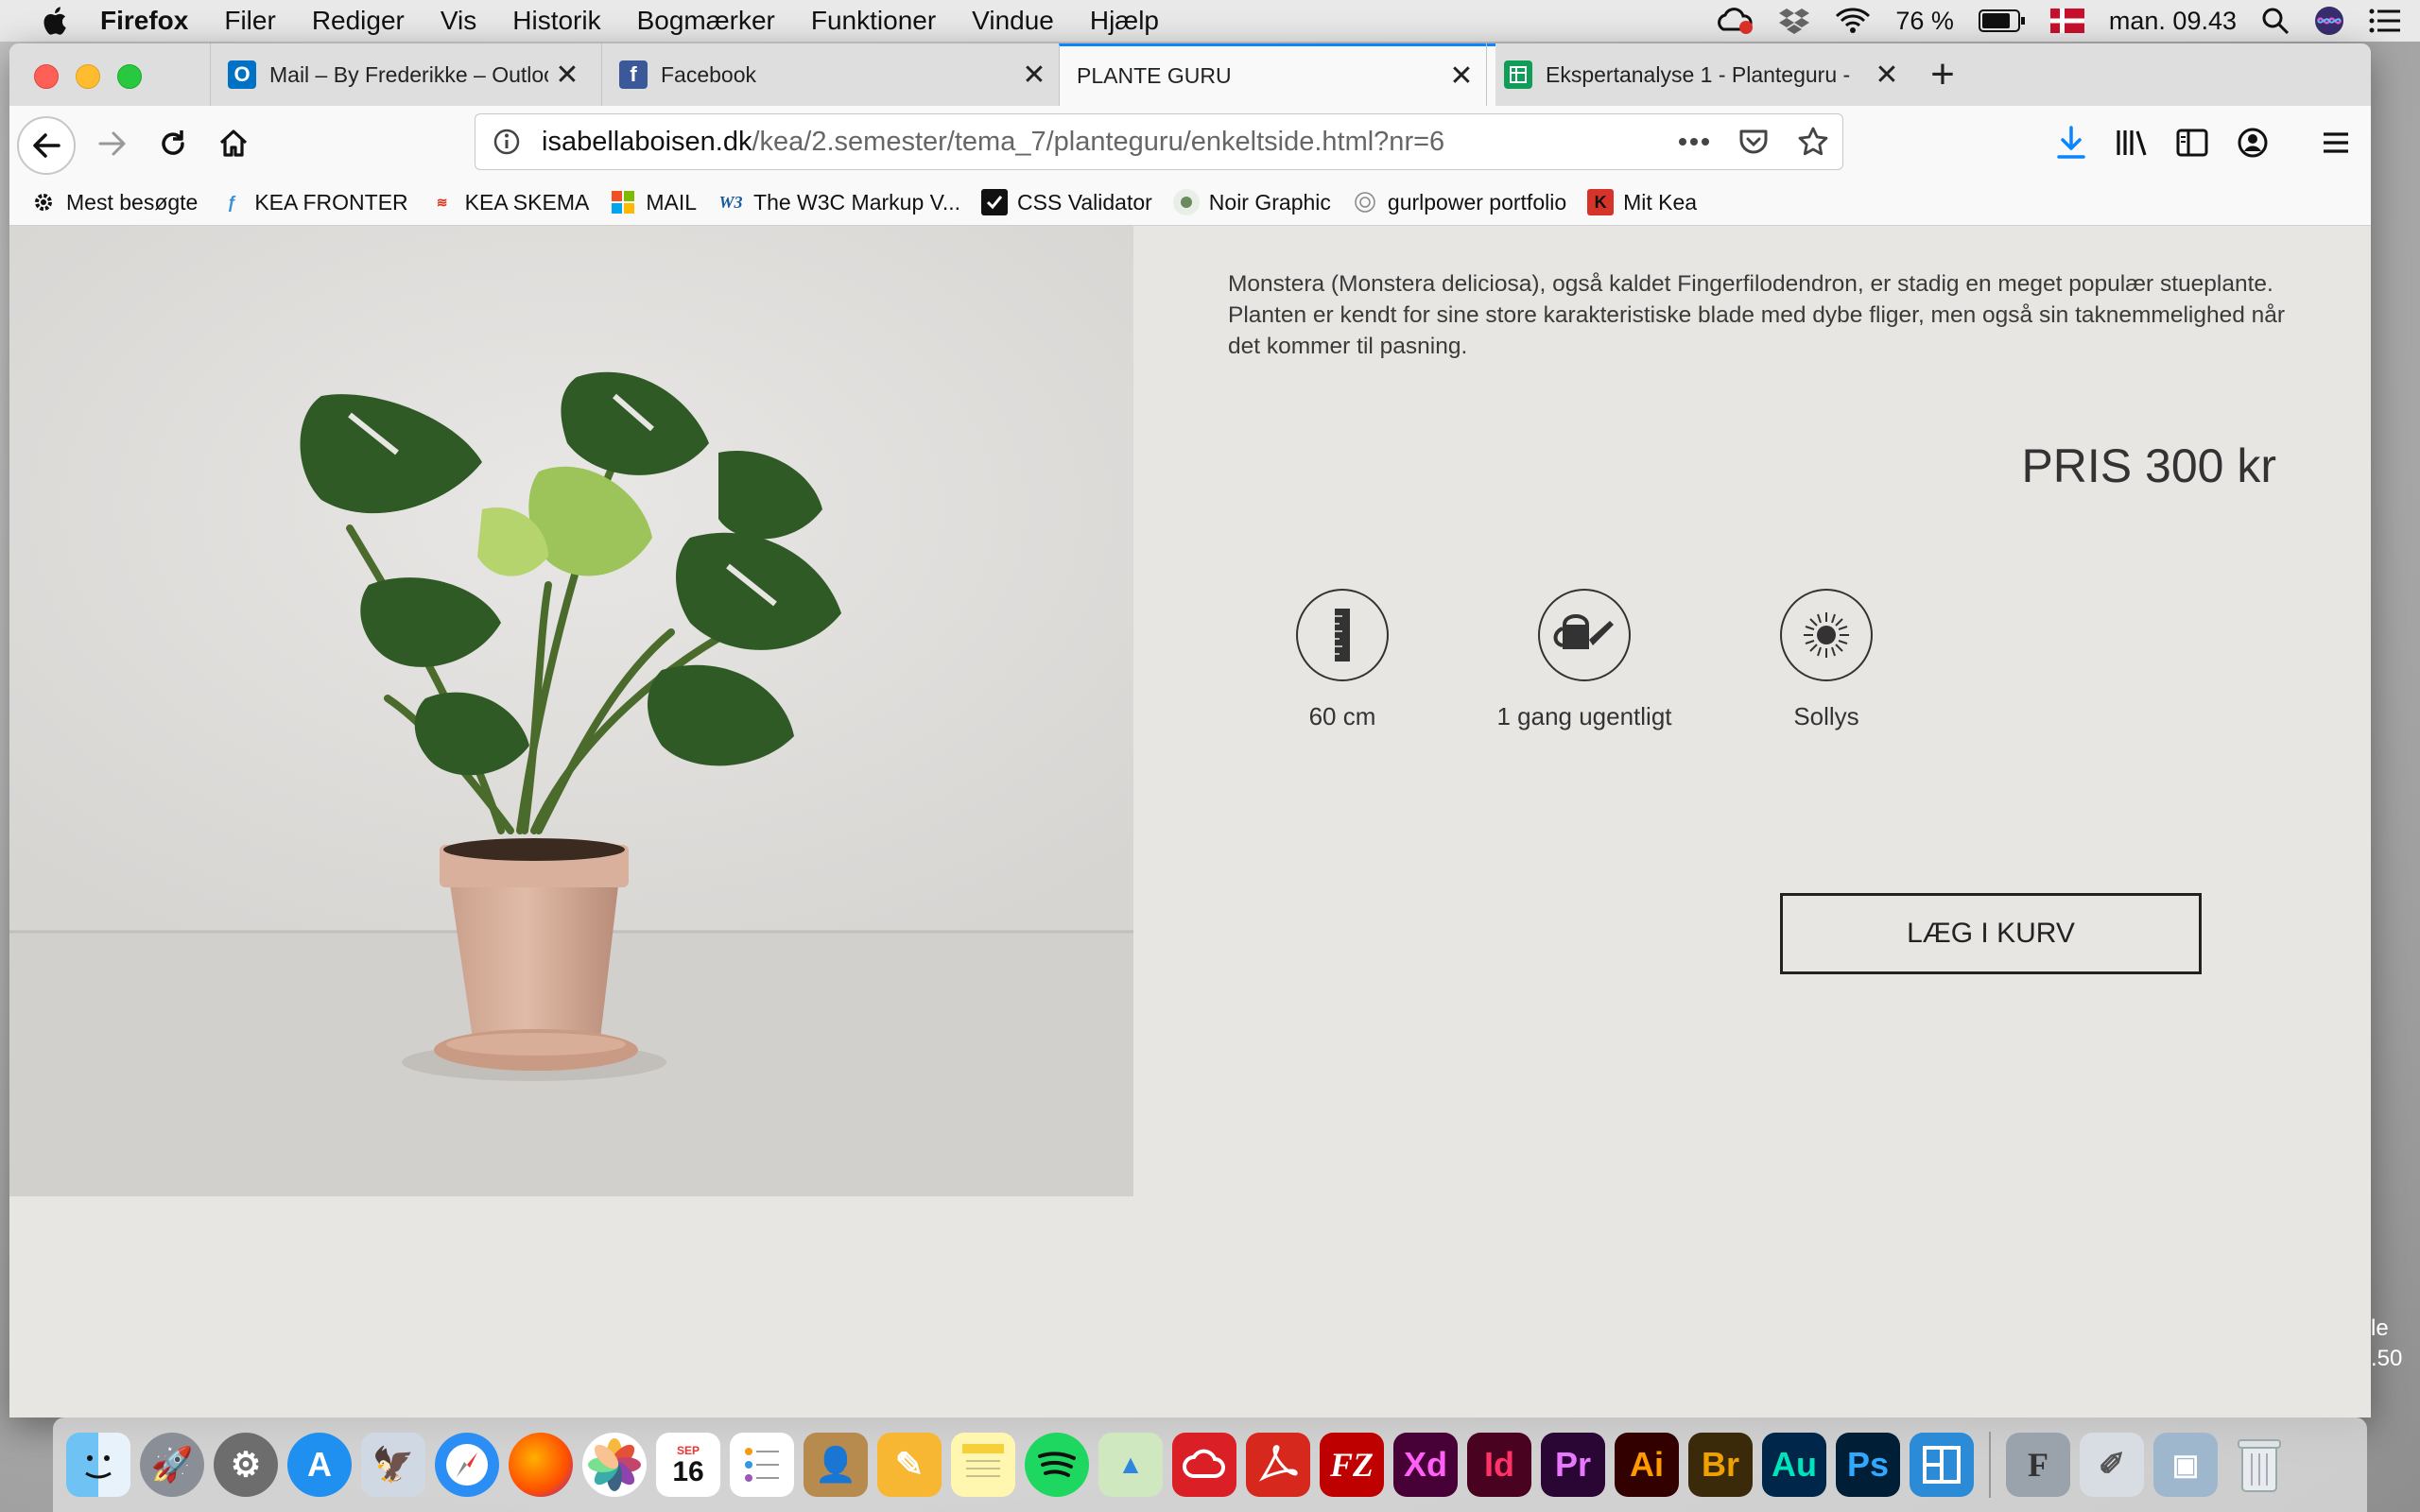 The width and height of the screenshot is (2420, 1512). I want to click on launchpad-icon: 🚀, so click(172, 1465).